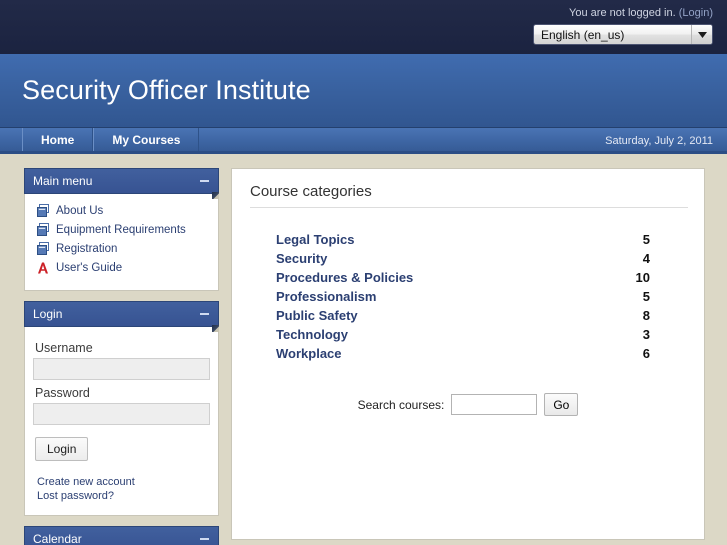  Describe the element at coordinates (312, 334) in the screenshot. I see `category-link-technology: Technology` at that location.